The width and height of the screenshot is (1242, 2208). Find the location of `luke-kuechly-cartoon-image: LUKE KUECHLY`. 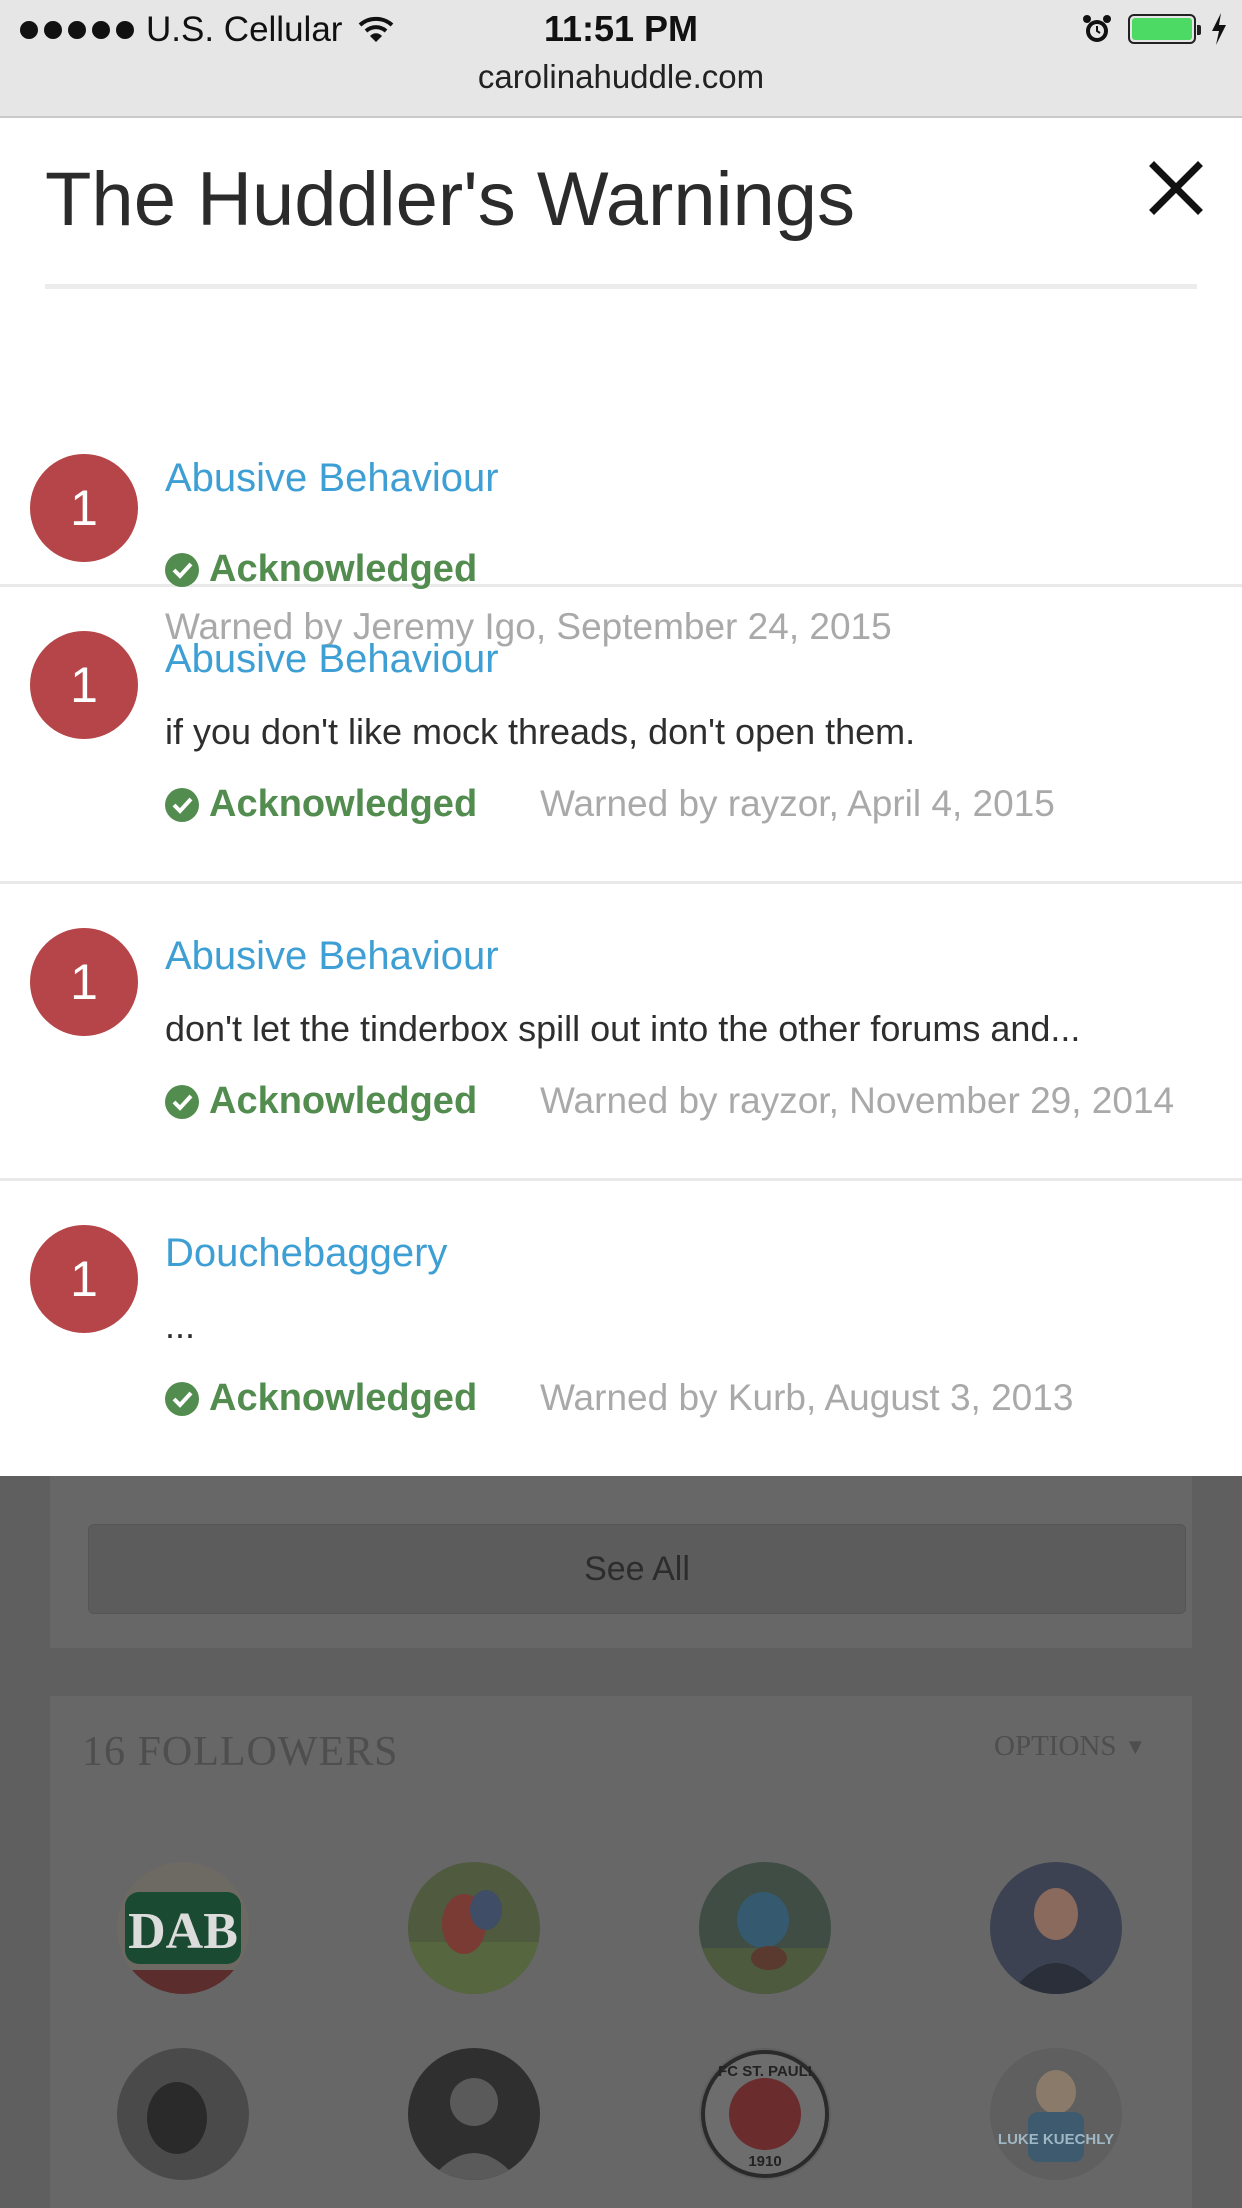

luke-kuechly-cartoon-image: LUKE KUECHLY is located at coordinates (1056, 2114).